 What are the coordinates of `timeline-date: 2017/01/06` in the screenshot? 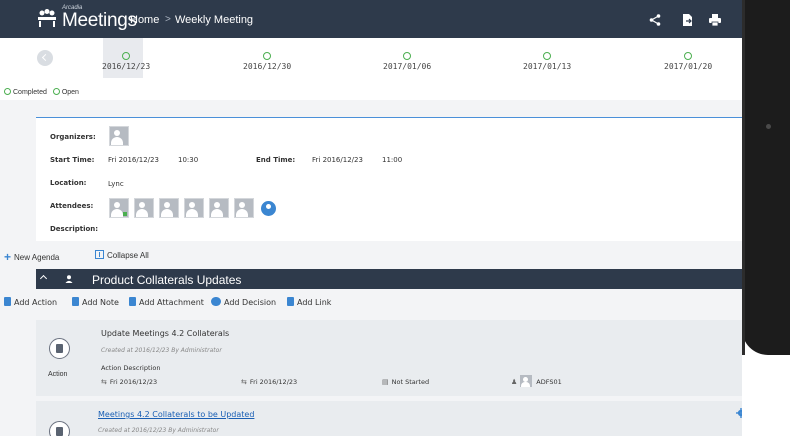 It's located at (407, 66).